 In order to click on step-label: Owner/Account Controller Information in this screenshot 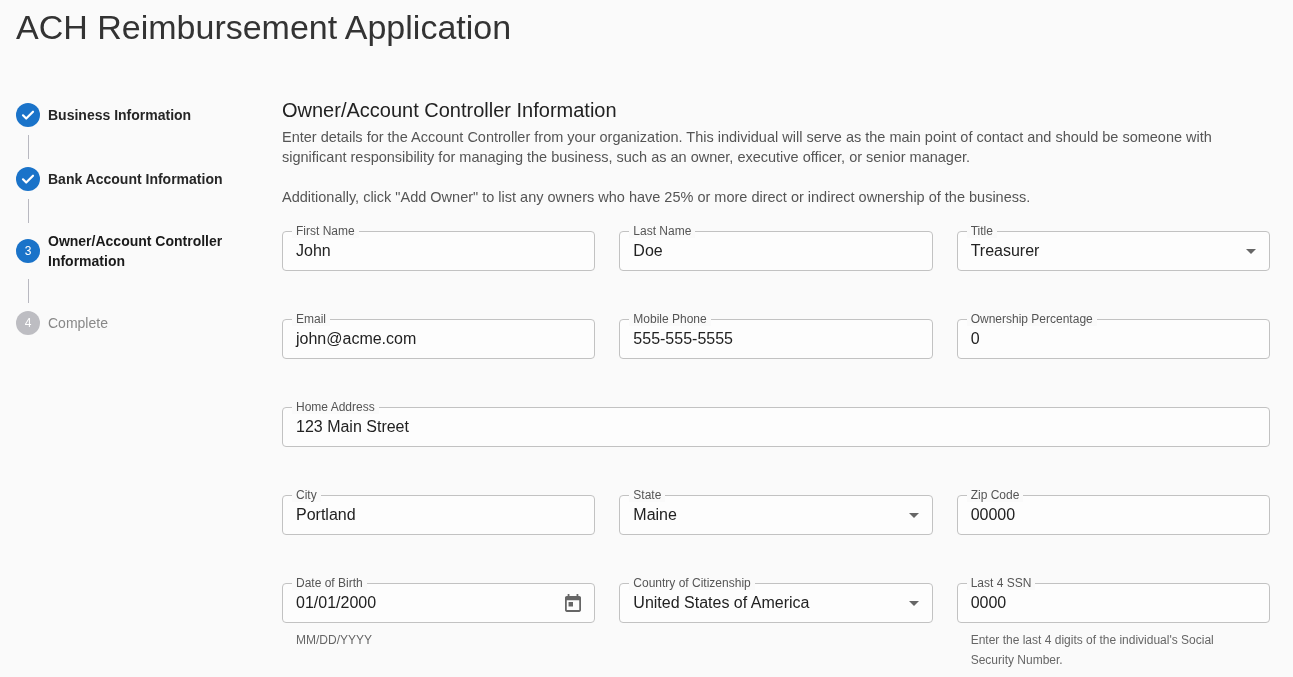, I will do `click(143, 251)`.